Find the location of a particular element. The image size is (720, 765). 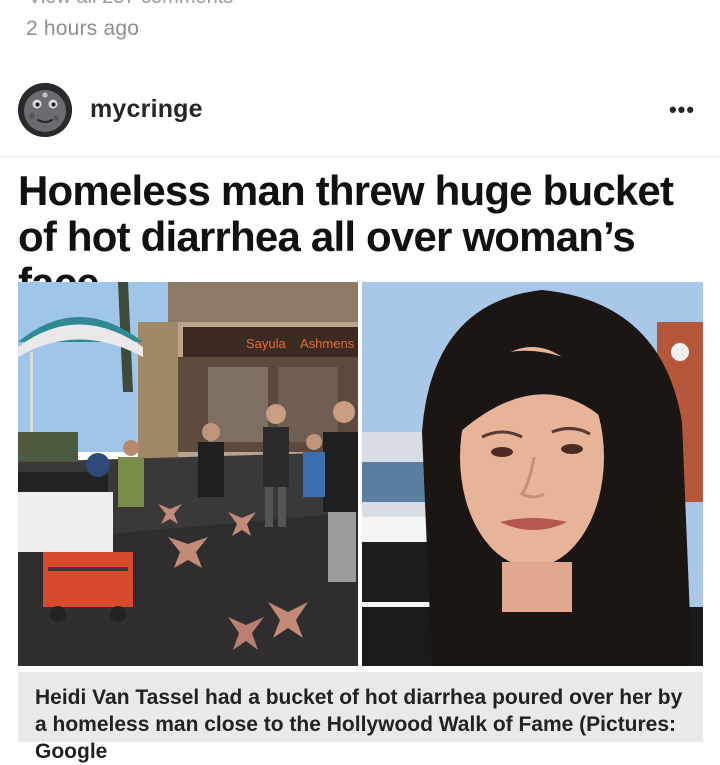

post-timestamp: 2 hours ago is located at coordinates (83, 28).